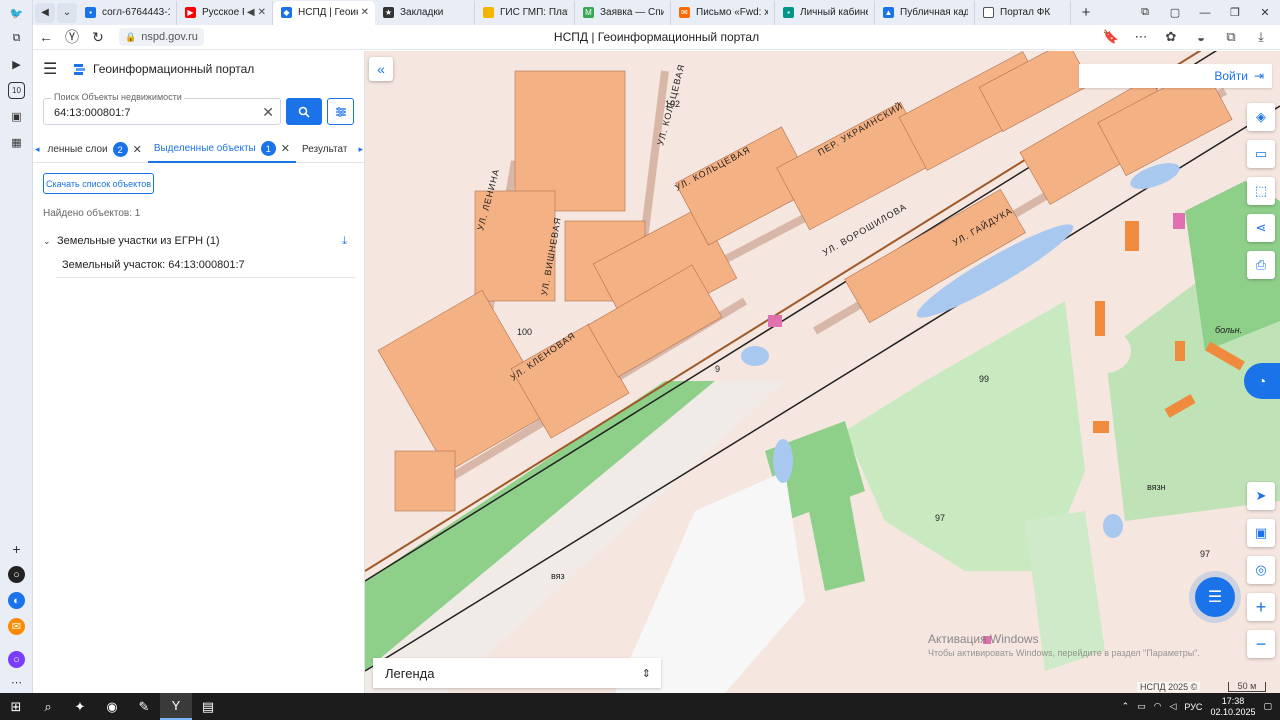  Describe the element at coordinates (656, 37) in the screenshot. I see `page-title: НСПД | Геоинформационный портал` at that location.